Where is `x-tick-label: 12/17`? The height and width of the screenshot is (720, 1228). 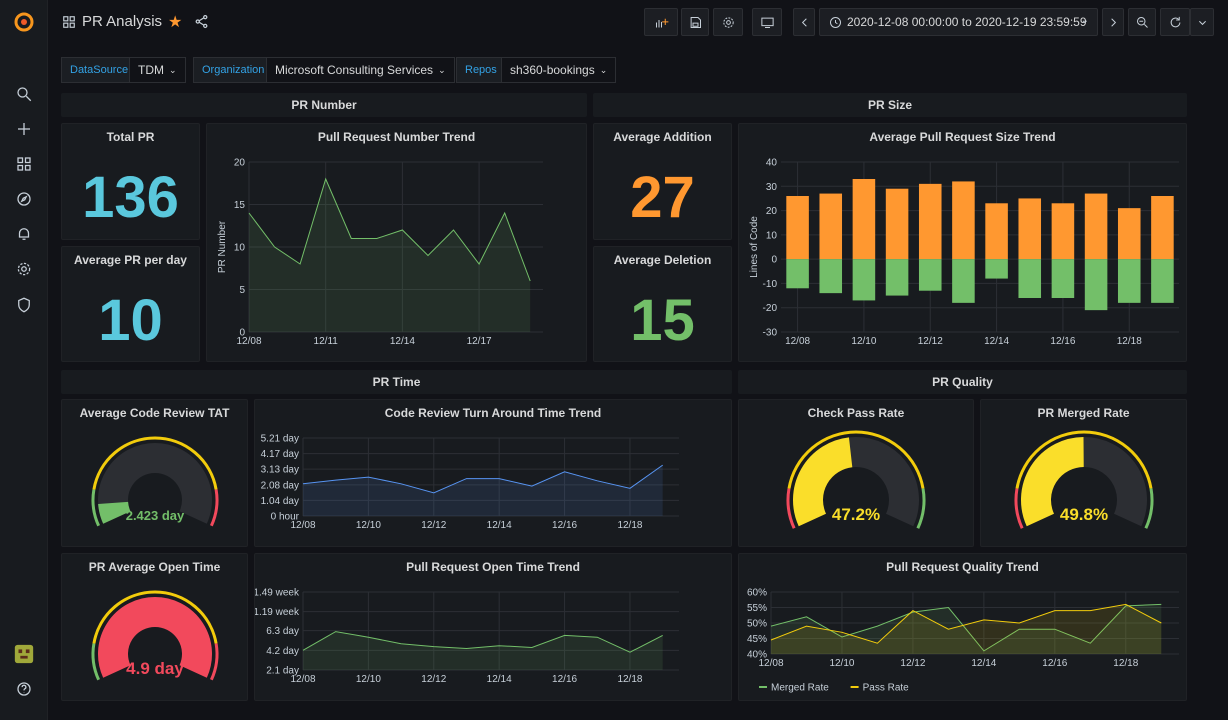
x-tick-label: 12/17 is located at coordinates (479, 341).